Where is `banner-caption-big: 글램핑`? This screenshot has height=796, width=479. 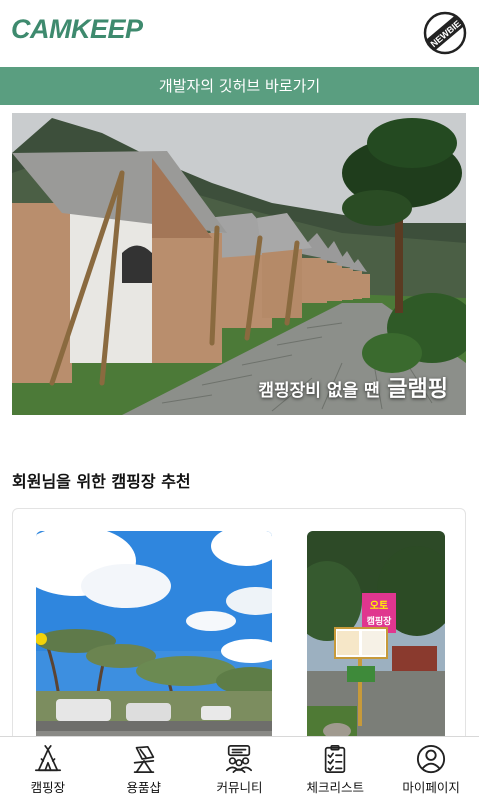
banner-caption-big: 글램핑 is located at coordinates (417, 389).